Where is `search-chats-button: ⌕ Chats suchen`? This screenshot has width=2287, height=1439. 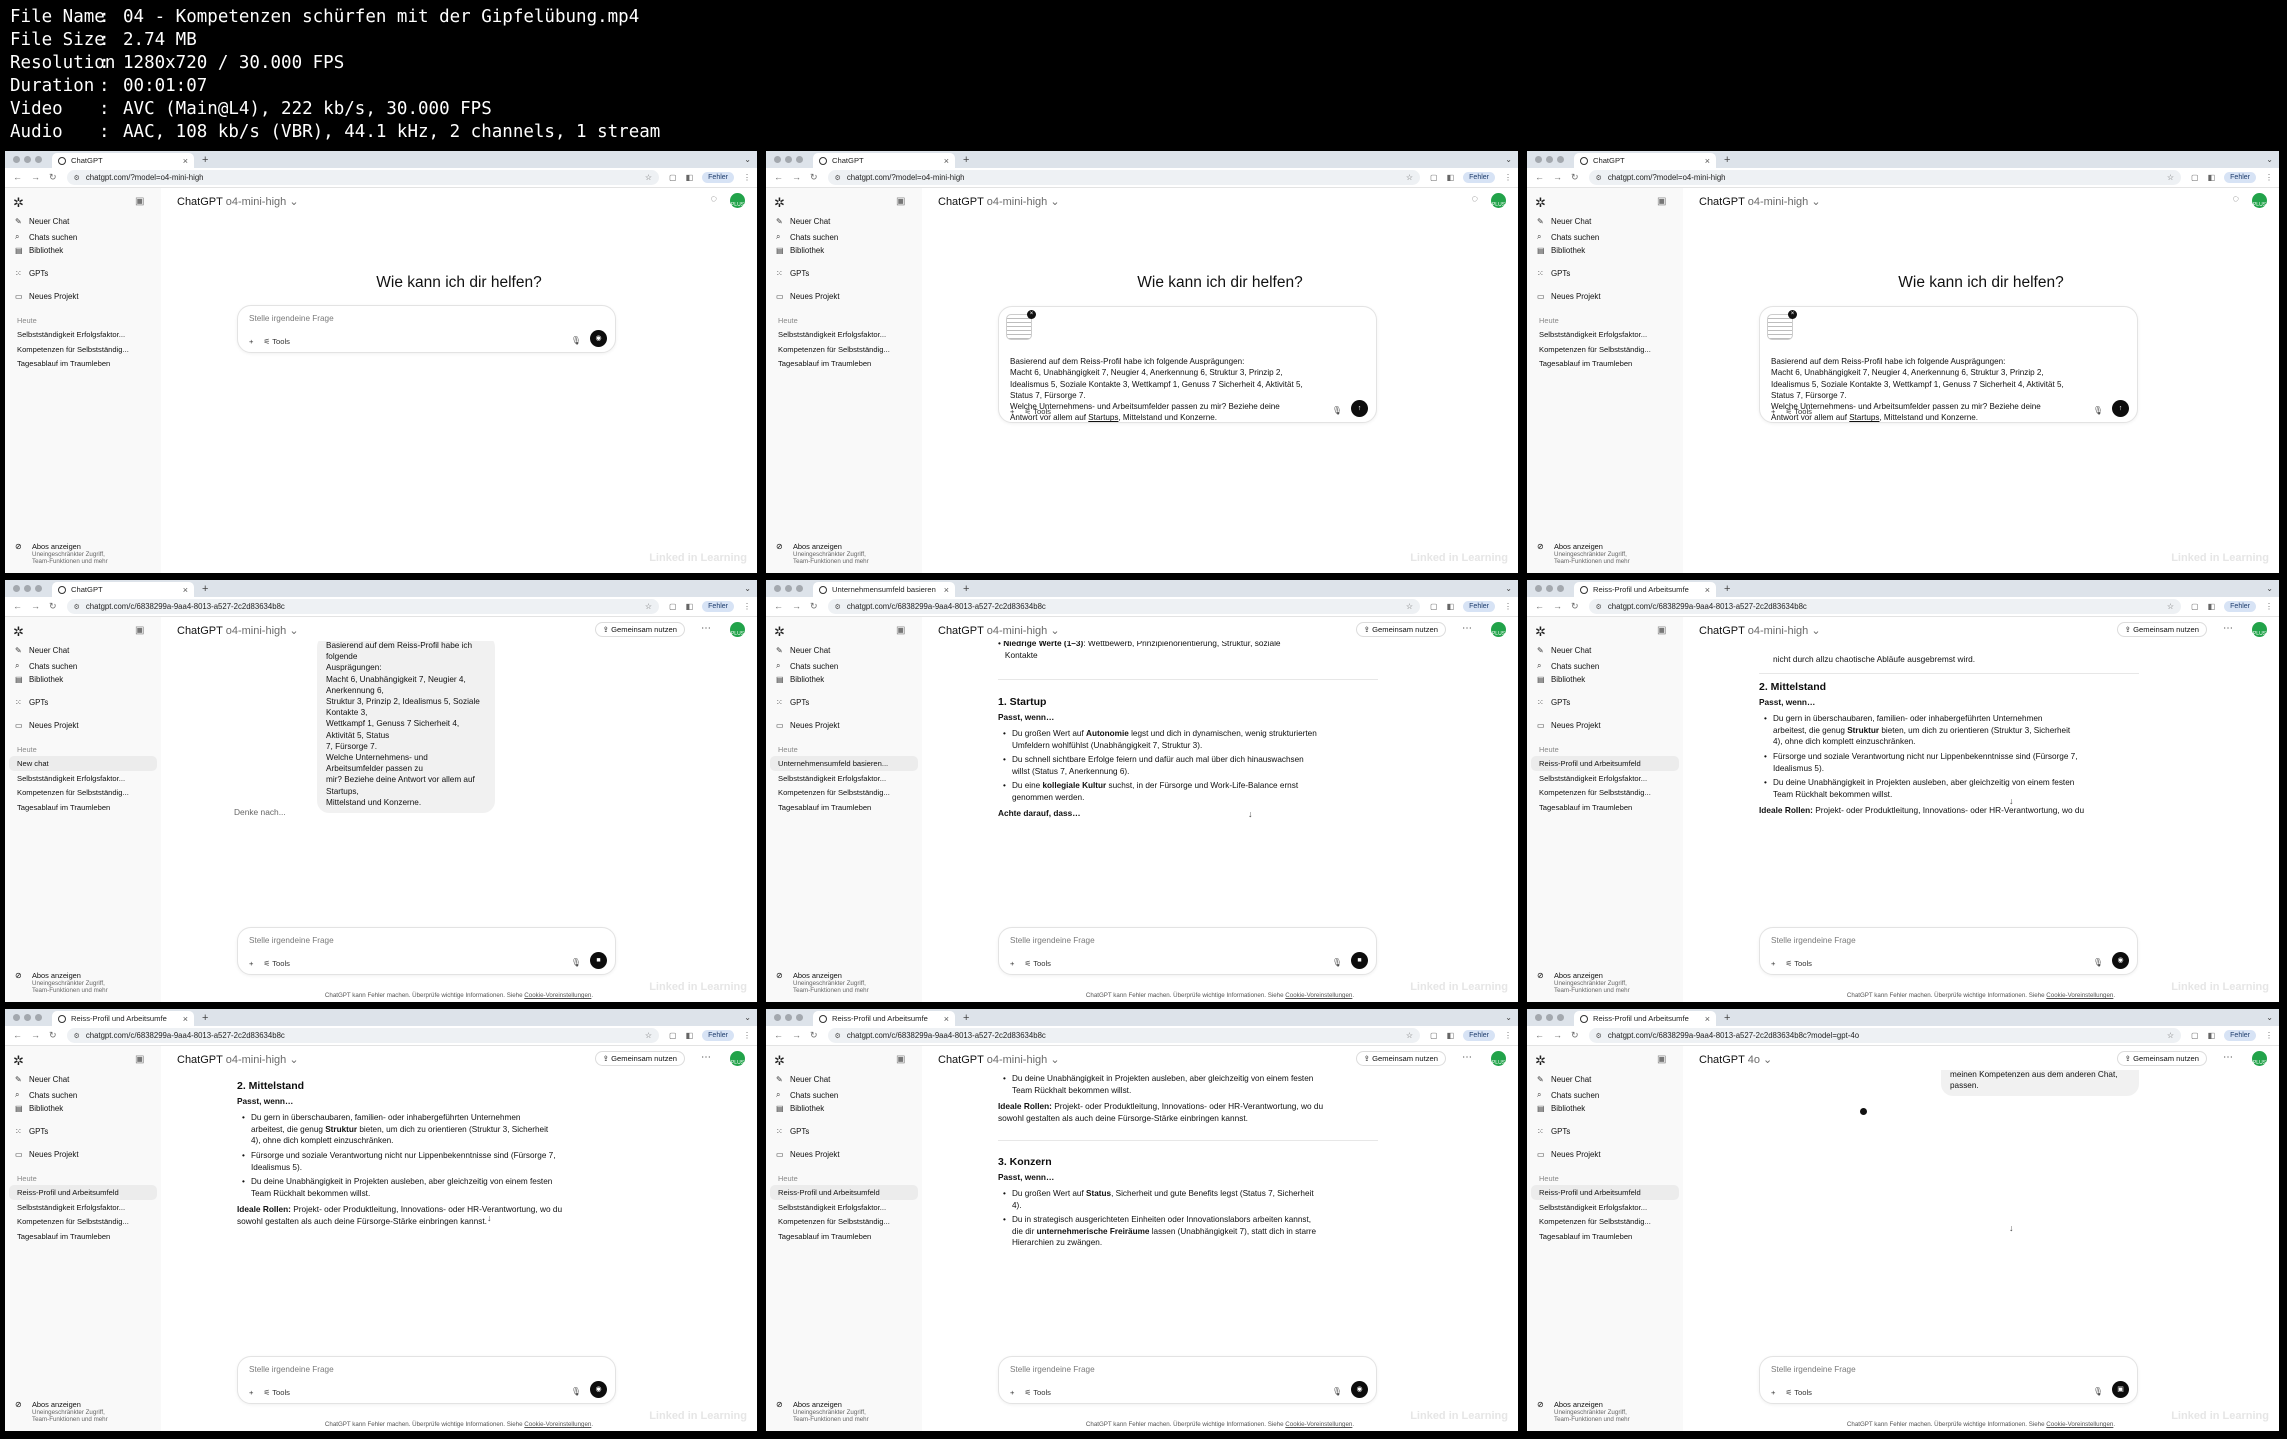 search-chats-button: ⌕ Chats suchen is located at coordinates (846, 237).